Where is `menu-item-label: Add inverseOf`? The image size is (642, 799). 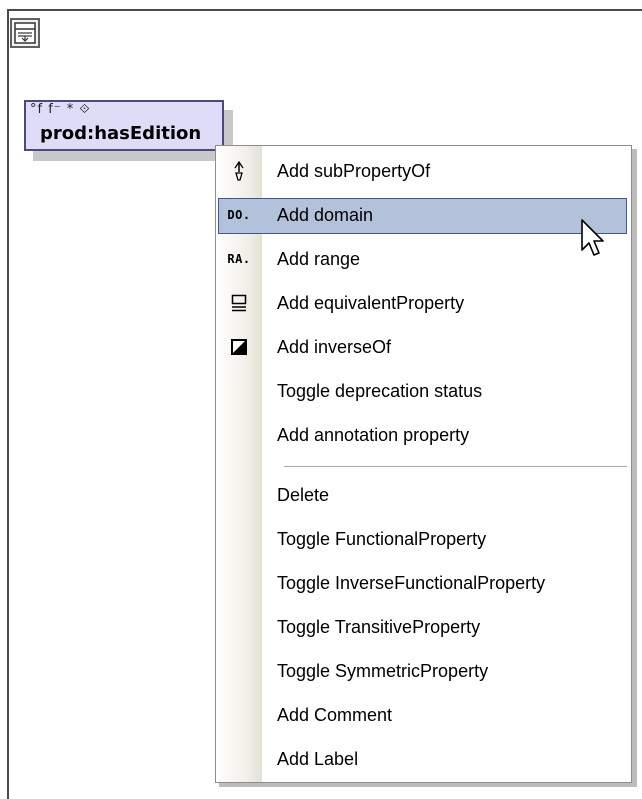 menu-item-label: Add inverseOf is located at coordinates (334, 347).